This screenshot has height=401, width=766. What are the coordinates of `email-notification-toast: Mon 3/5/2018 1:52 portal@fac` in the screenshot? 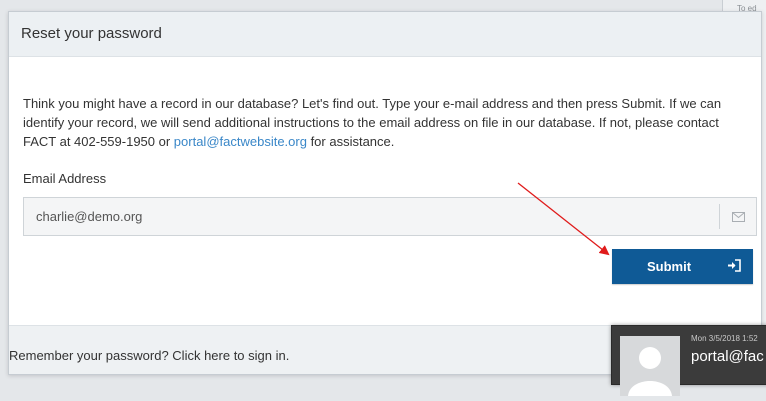 It's located at (688, 360).